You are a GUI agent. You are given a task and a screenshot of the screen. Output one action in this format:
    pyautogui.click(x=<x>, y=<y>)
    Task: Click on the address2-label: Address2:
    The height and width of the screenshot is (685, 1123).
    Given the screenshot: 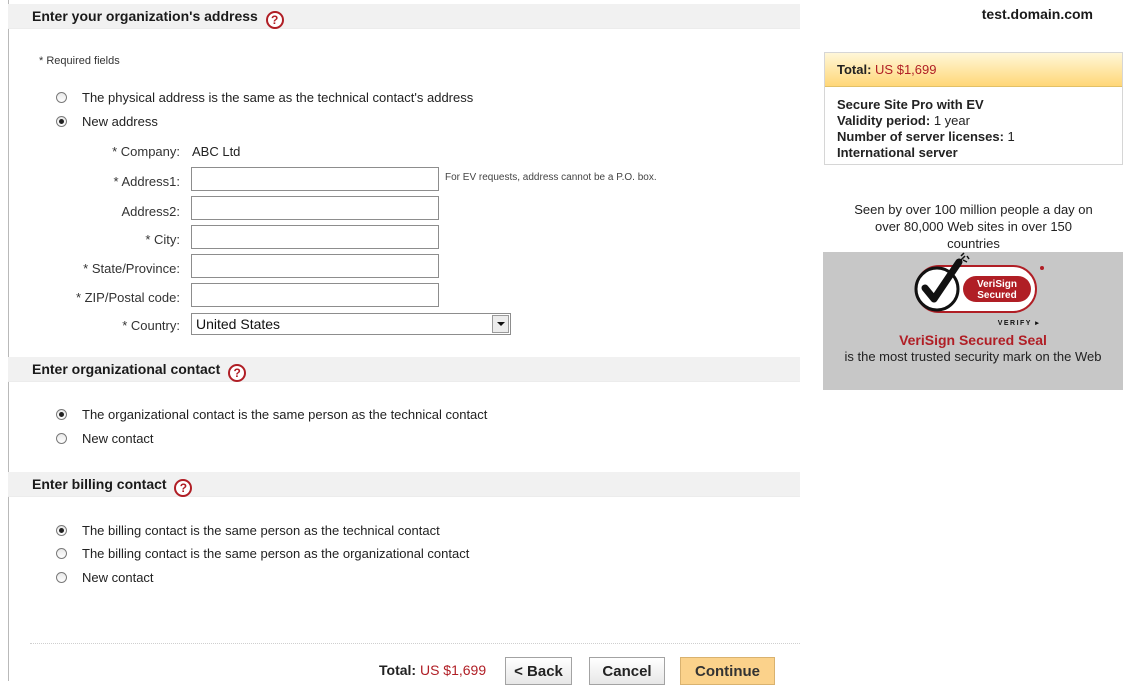 What is the action you would take?
    pyautogui.click(x=150, y=211)
    